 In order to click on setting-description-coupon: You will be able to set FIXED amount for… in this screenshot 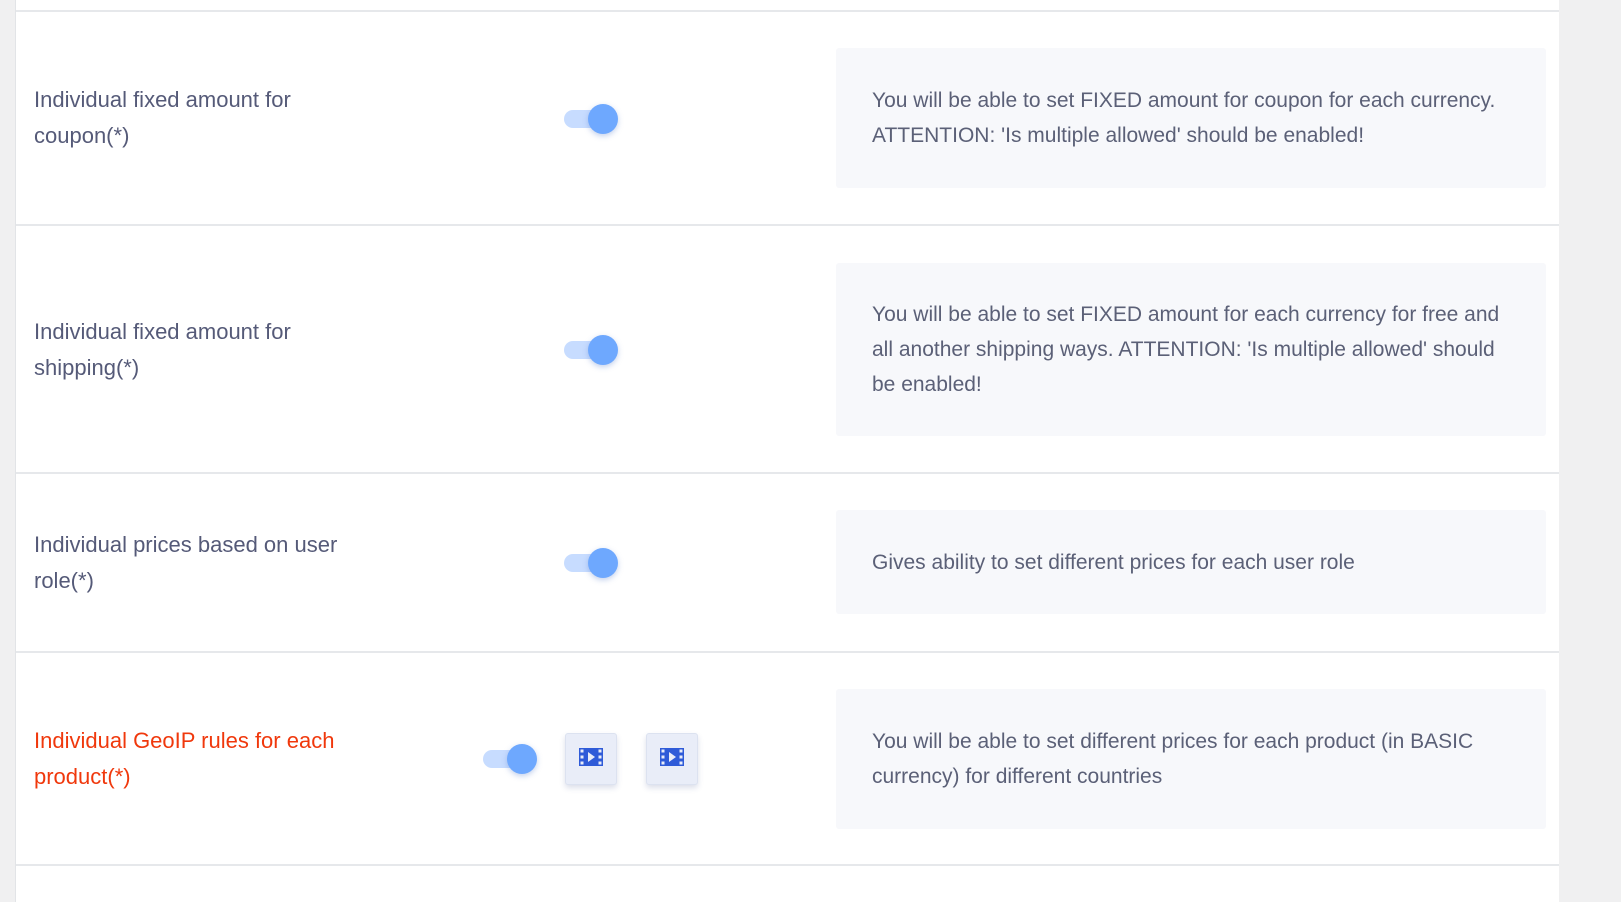, I will do `click(1191, 118)`.